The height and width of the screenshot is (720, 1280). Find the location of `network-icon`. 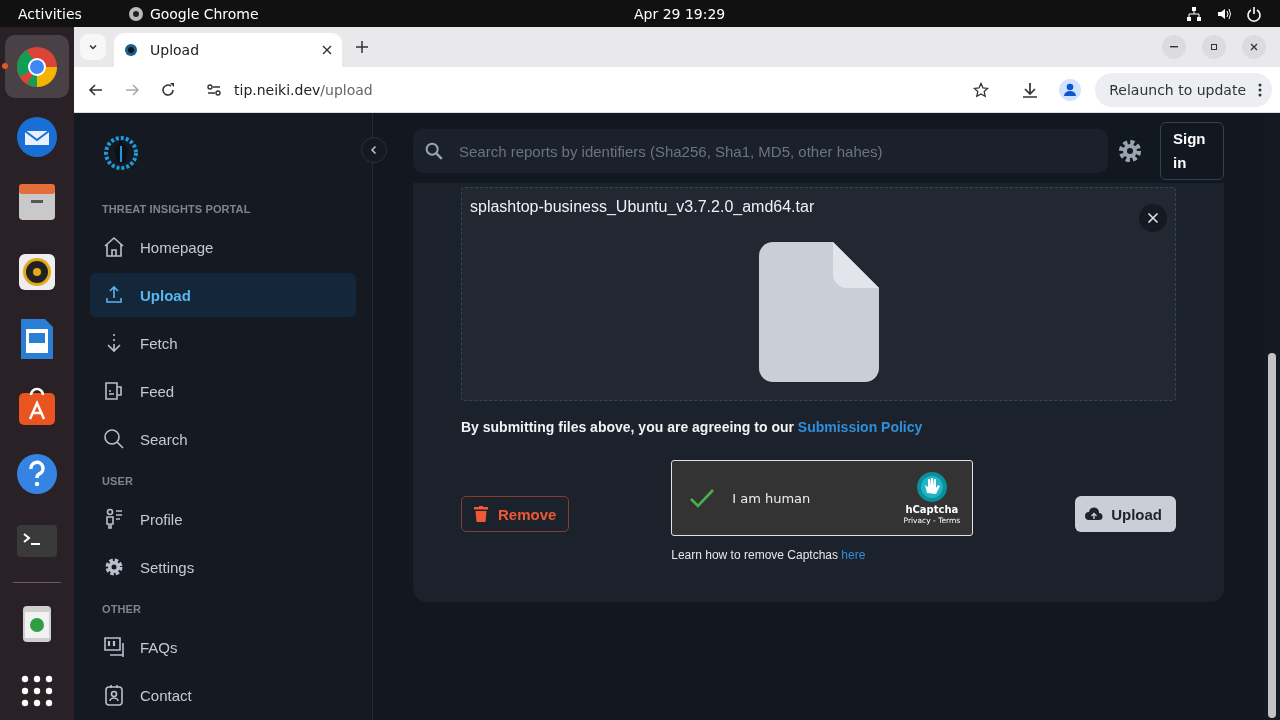

network-icon is located at coordinates (1194, 13).